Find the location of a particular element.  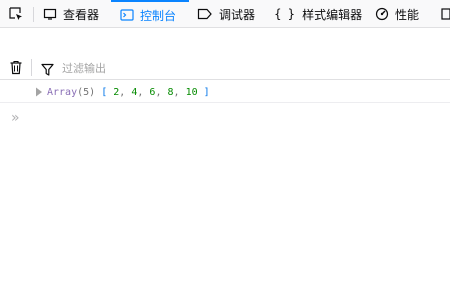

debugger-icon is located at coordinates (205, 14).